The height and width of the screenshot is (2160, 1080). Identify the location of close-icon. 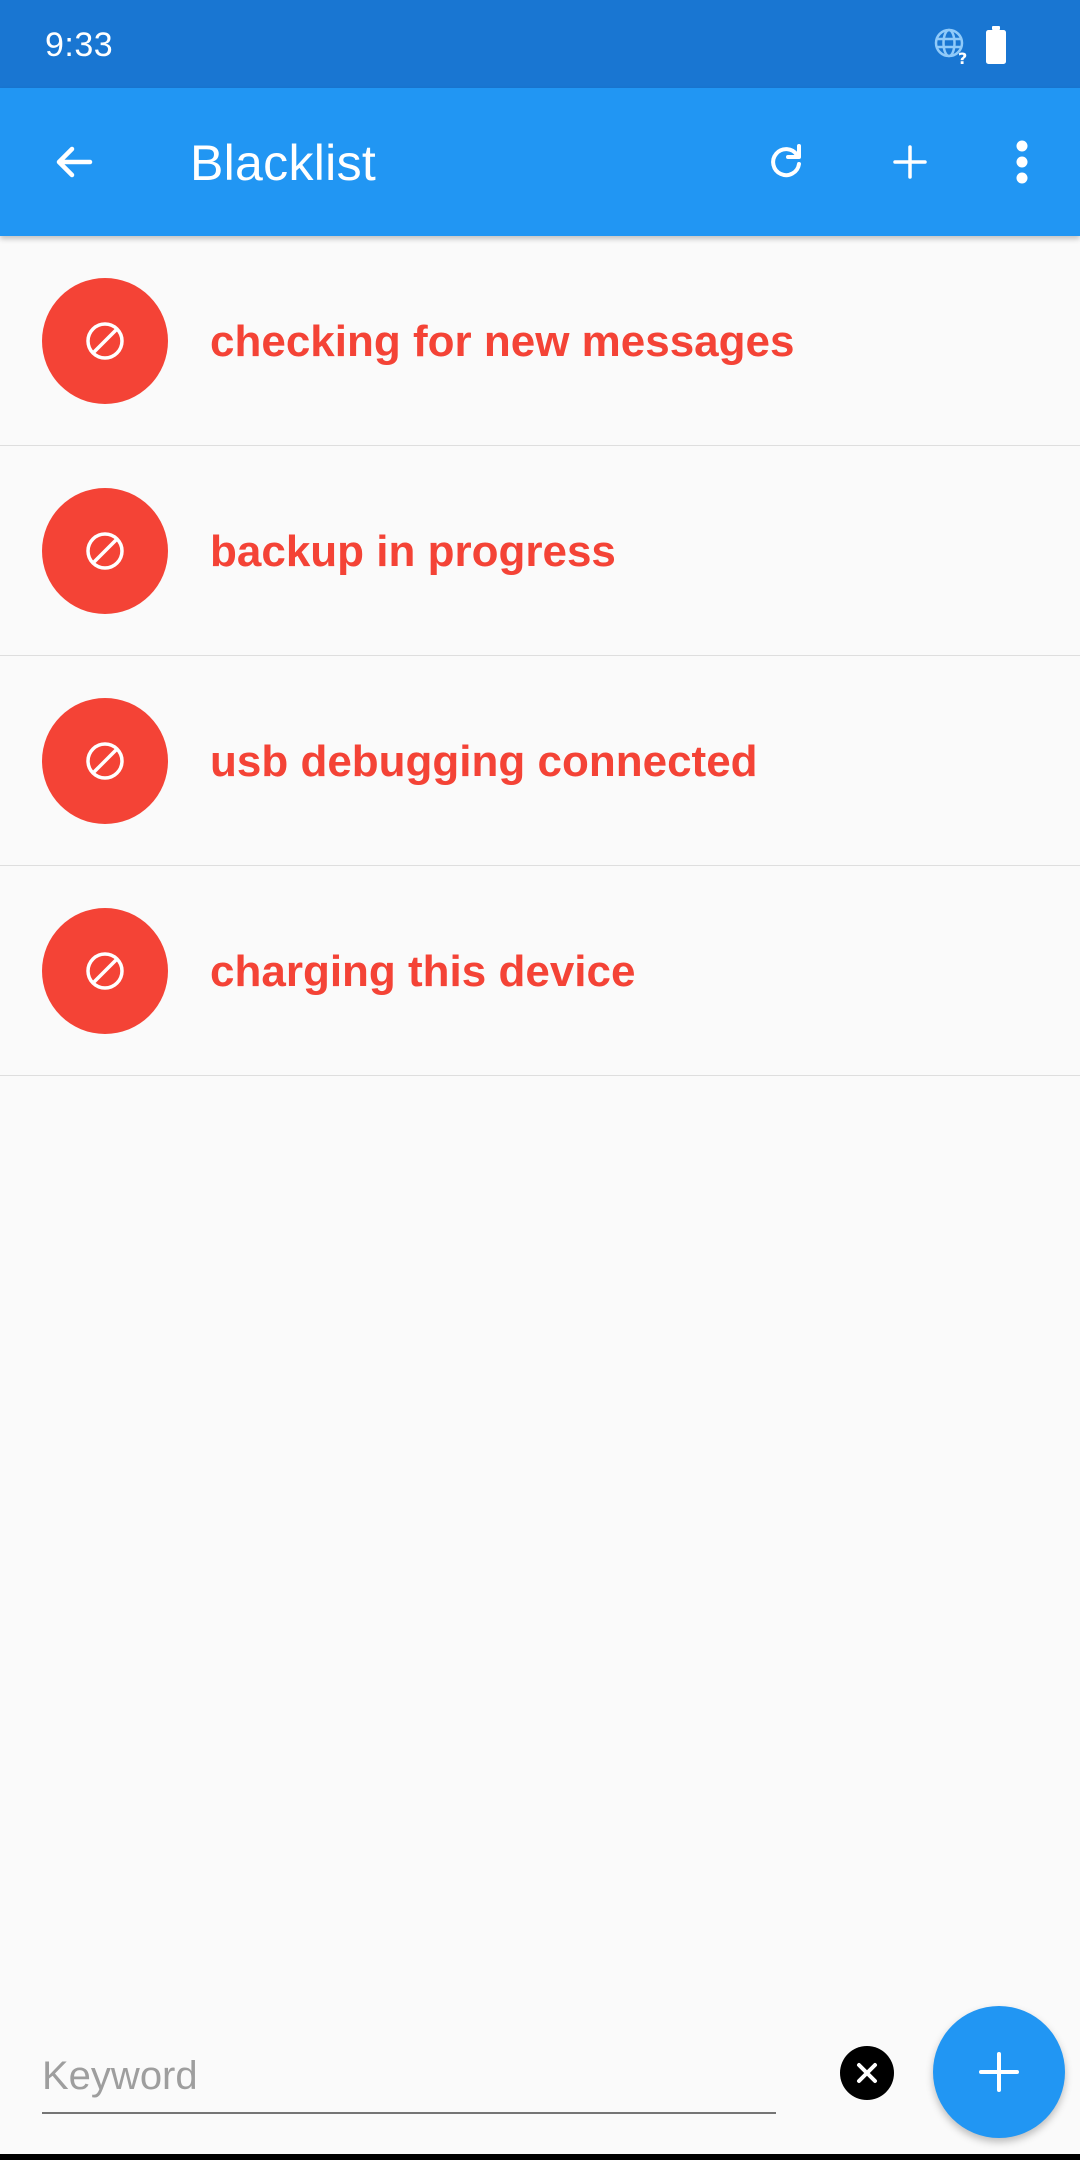
(867, 2073).